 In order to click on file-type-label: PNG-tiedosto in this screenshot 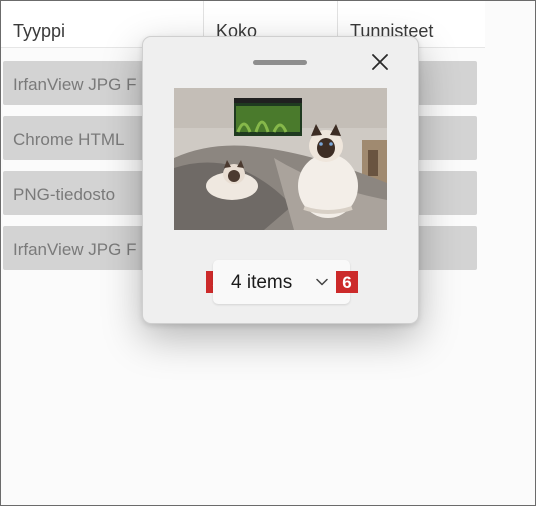, I will do `click(64, 194)`.